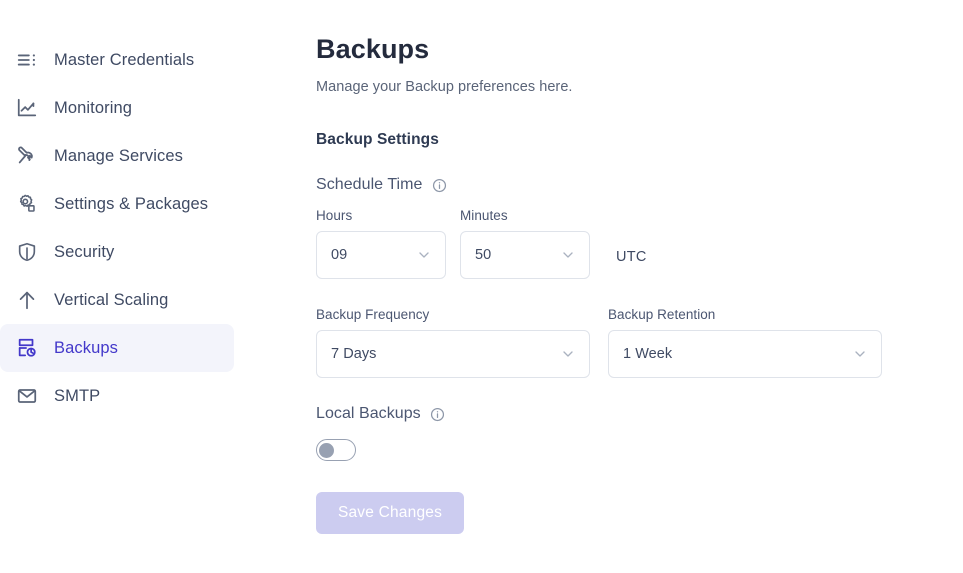 The width and height of the screenshot is (963, 573). What do you see at coordinates (117, 252) in the screenshot?
I see `sidebar-item-security: Security` at bounding box center [117, 252].